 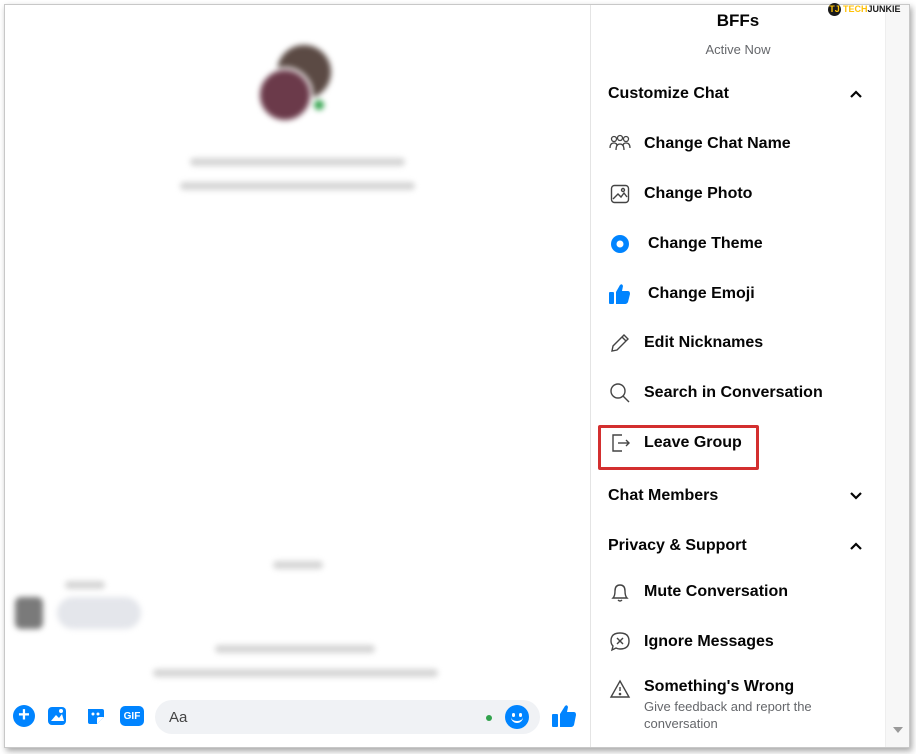 I want to click on attach-photo-button, so click(x=58, y=716).